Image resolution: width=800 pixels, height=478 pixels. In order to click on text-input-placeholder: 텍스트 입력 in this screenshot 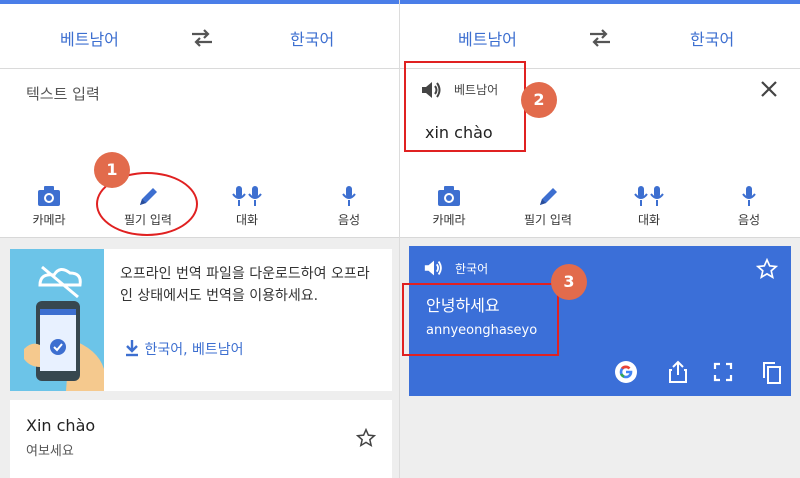, I will do `click(63, 93)`.